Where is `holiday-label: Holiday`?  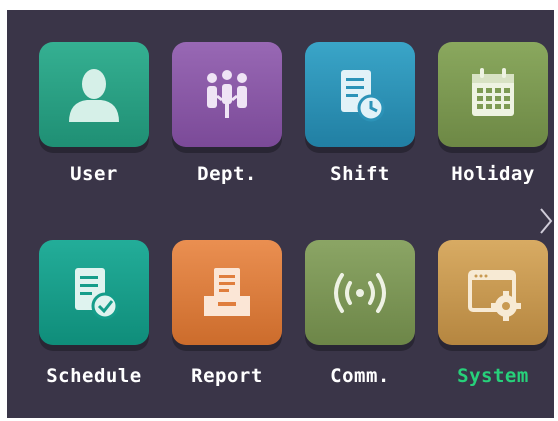 holiday-label: Holiday is located at coordinates (493, 174).